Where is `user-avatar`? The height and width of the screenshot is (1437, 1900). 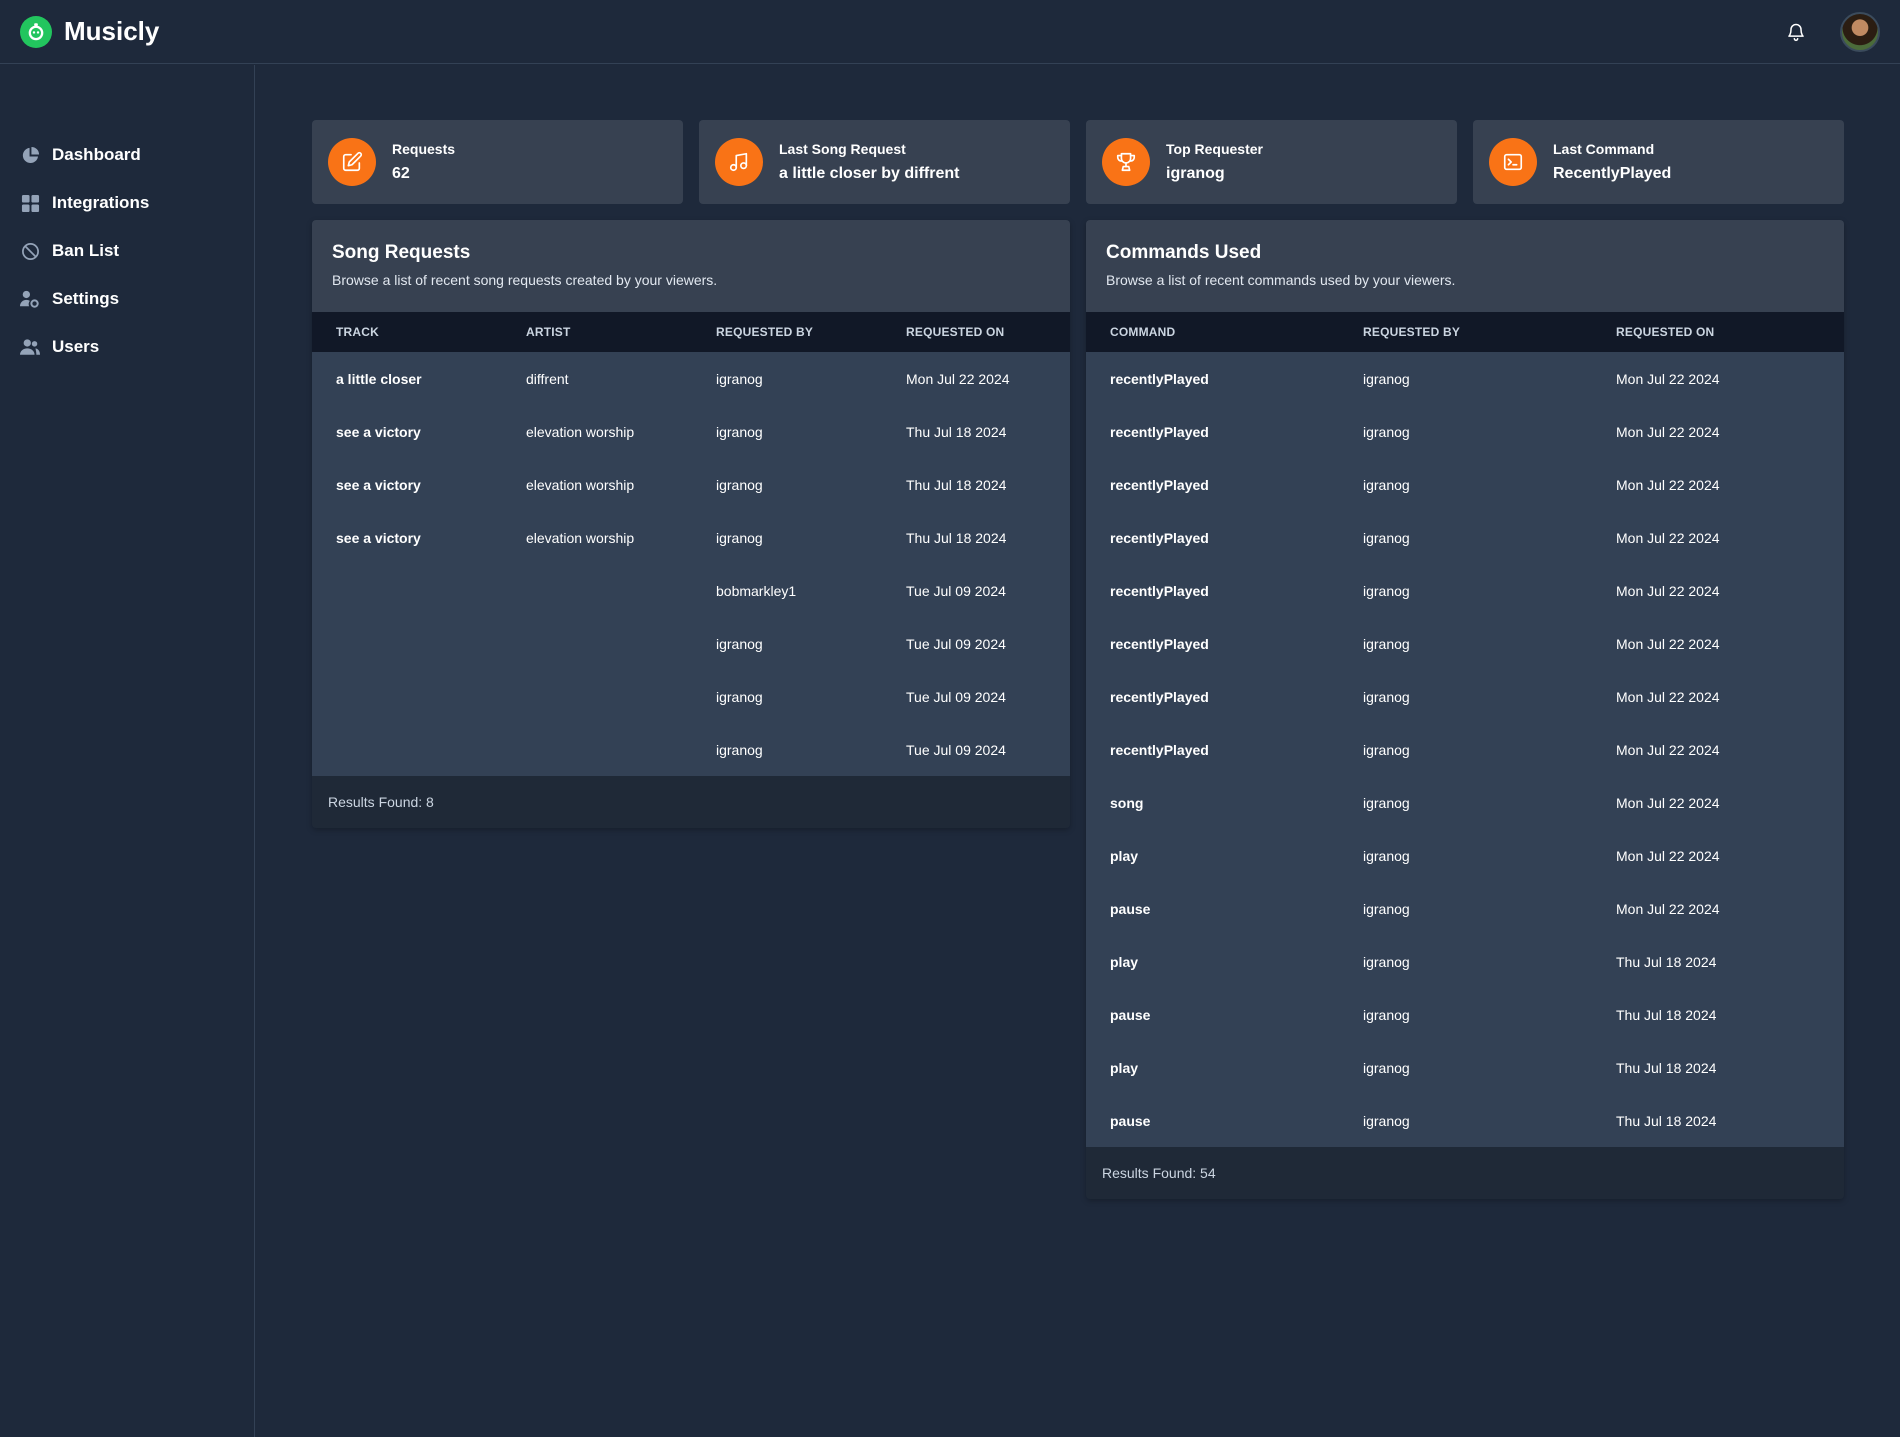 user-avatar is located at coordinates (1860, 31).